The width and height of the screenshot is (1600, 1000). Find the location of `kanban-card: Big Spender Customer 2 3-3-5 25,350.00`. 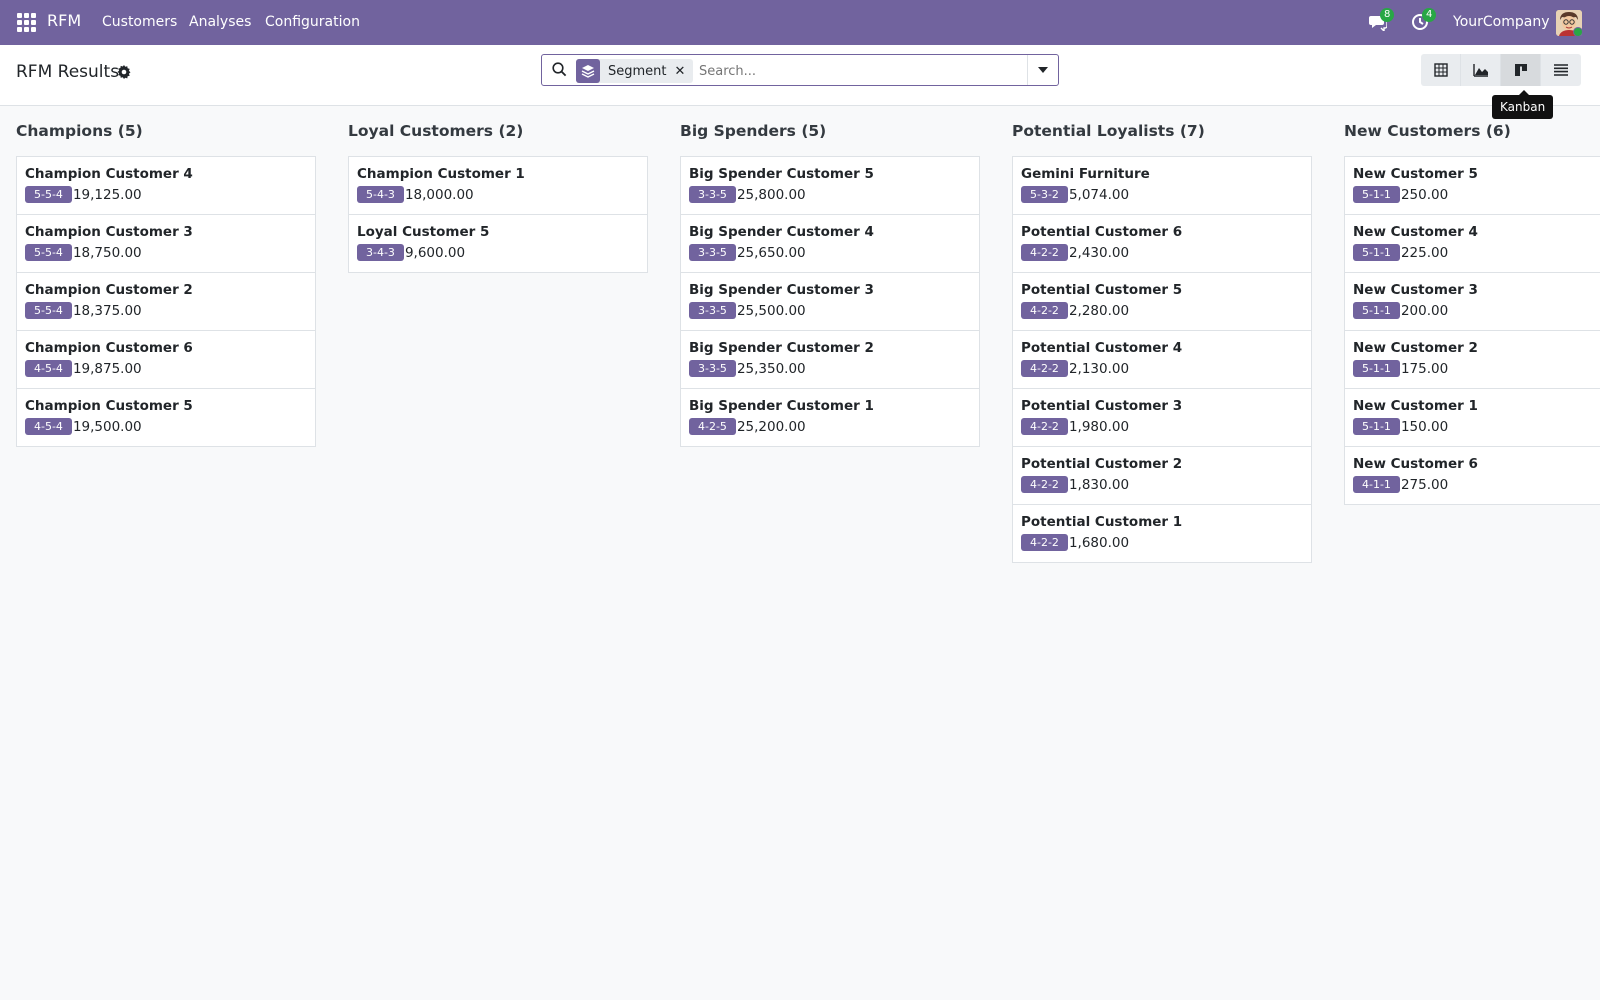

kanban-card: Big Spender Customer 2 3-3-5 25,350.00 is located at coordinates (830, 360).